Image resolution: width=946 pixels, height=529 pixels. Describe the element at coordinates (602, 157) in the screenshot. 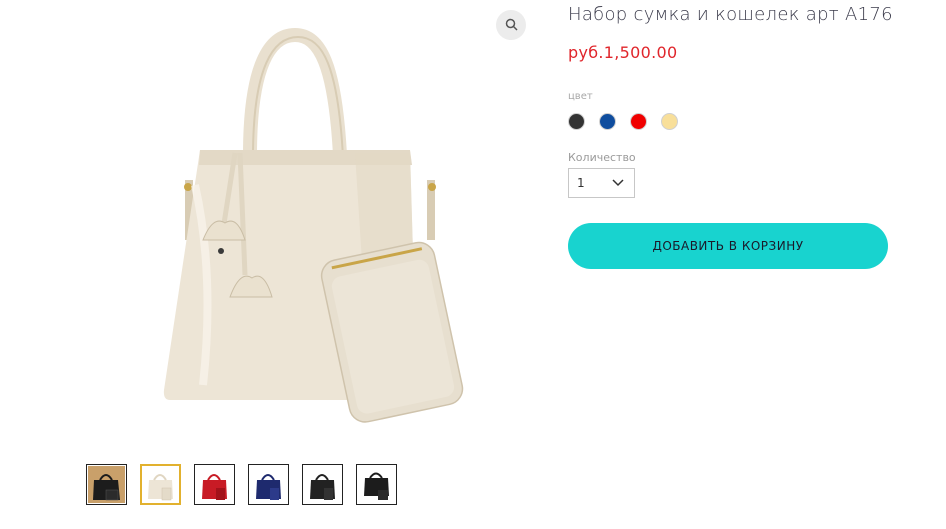

I see `quantity-label: Количество` at that location.